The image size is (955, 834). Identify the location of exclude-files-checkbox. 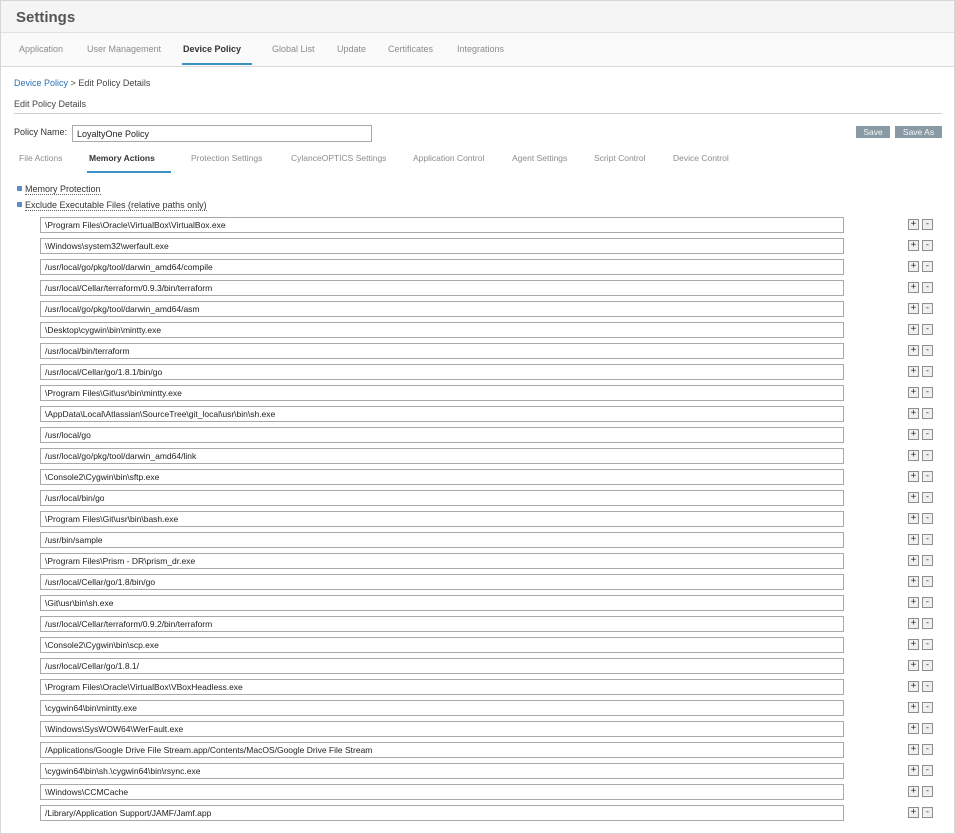
(19, 205).